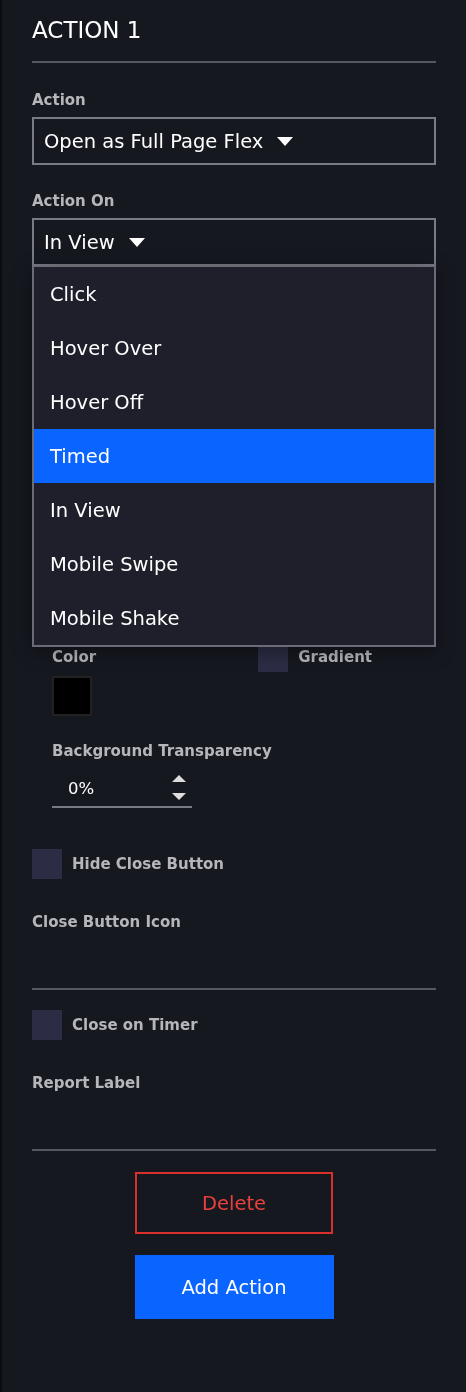  I want to click on dropdown-option: Hover Over, so click(234, 348).